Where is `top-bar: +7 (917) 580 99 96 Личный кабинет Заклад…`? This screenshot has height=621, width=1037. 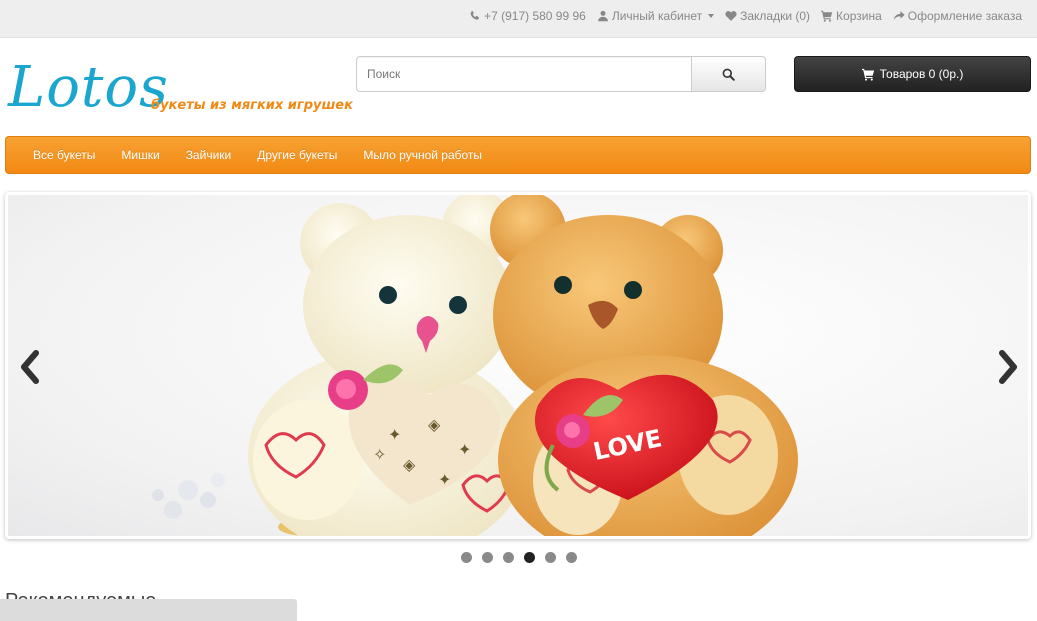
top-bar: +7 (917) 580 99 96 Личный кабинет Заклад… is located at coordinates (518, 19).